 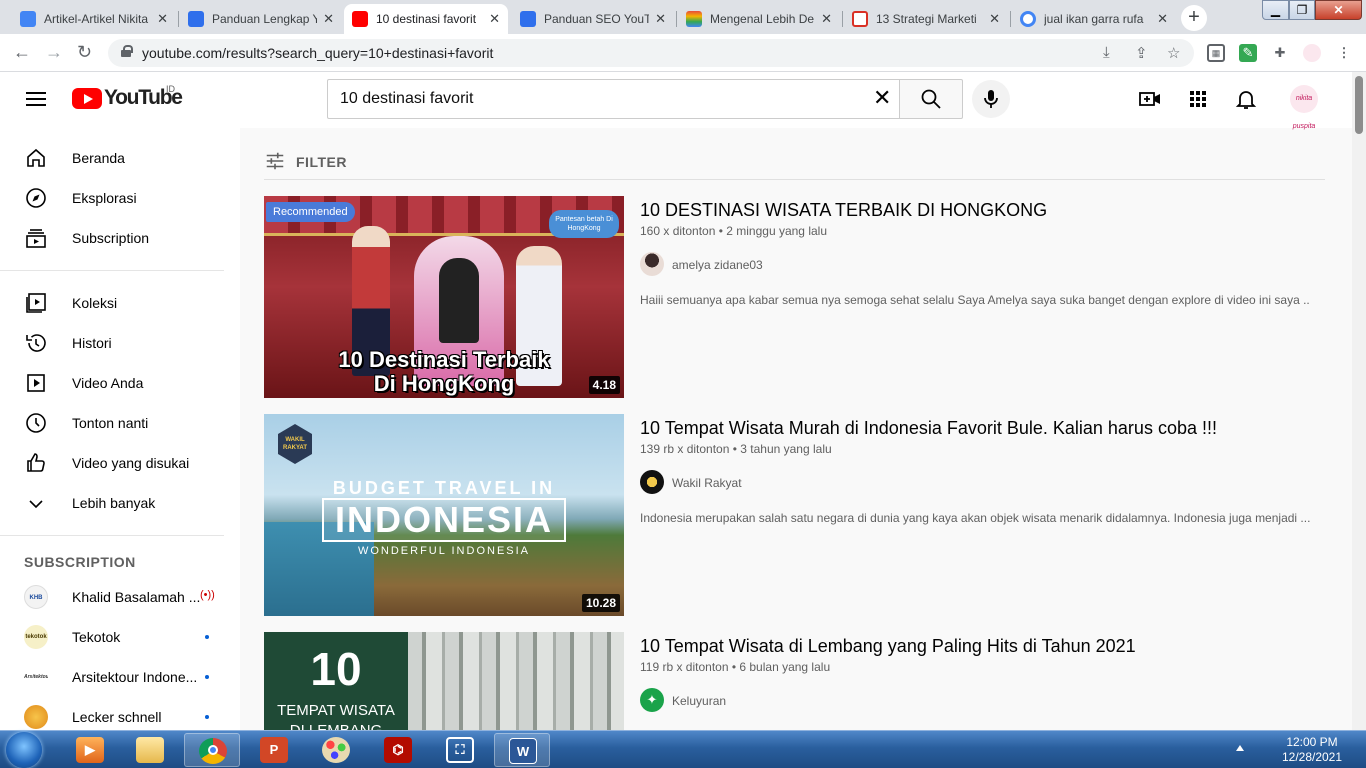 I want to click on powerpoint-icon: P, so click(x=274, y=750).